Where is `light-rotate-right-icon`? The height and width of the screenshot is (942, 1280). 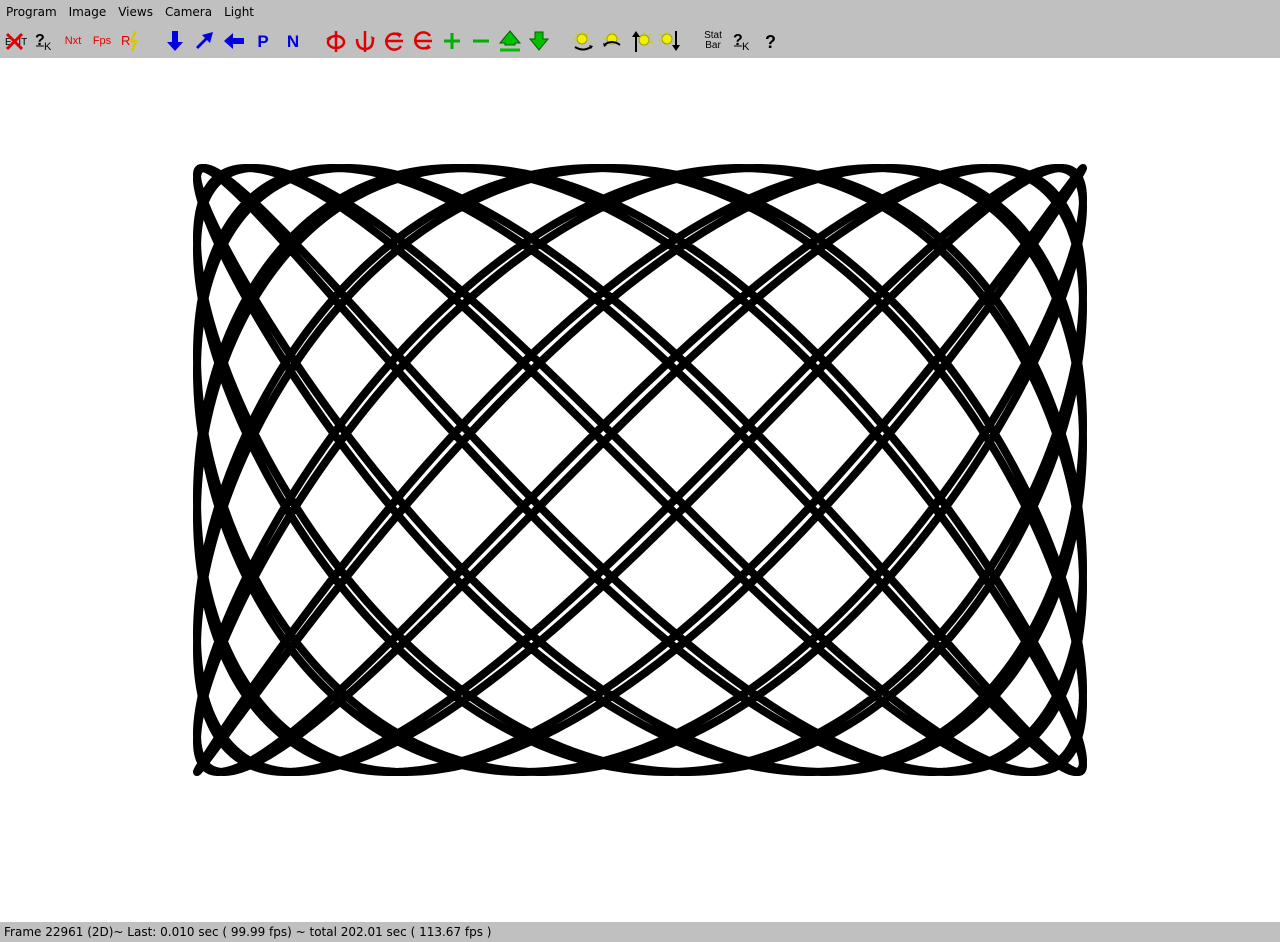
light-rotate-right-icon is located at coordinates (612, 39).